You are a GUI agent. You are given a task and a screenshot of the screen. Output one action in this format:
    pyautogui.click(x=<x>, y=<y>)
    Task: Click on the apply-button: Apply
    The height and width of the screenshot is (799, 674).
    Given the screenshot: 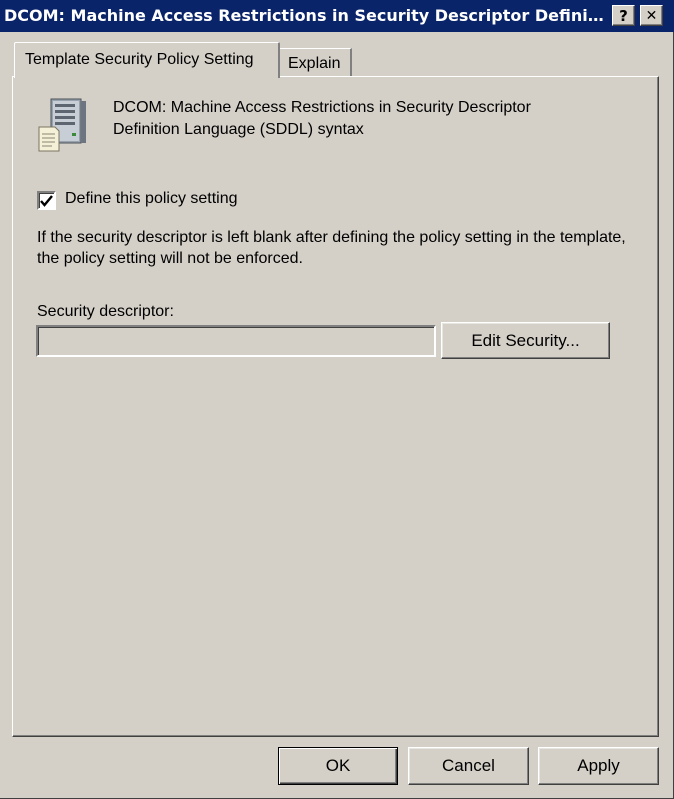 What is the action you would take?
    pyautogui.click(x=598, y=766)
    